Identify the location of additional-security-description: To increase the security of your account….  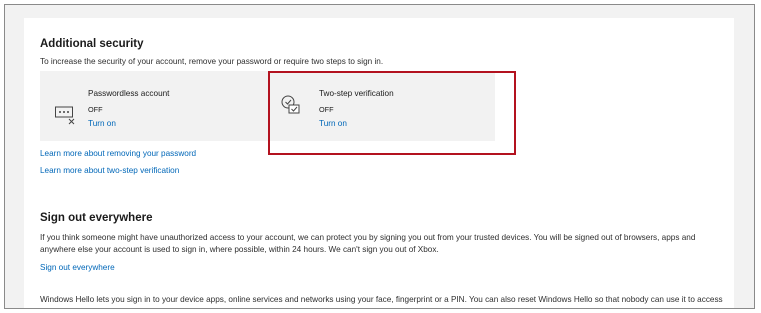
(212, 61).